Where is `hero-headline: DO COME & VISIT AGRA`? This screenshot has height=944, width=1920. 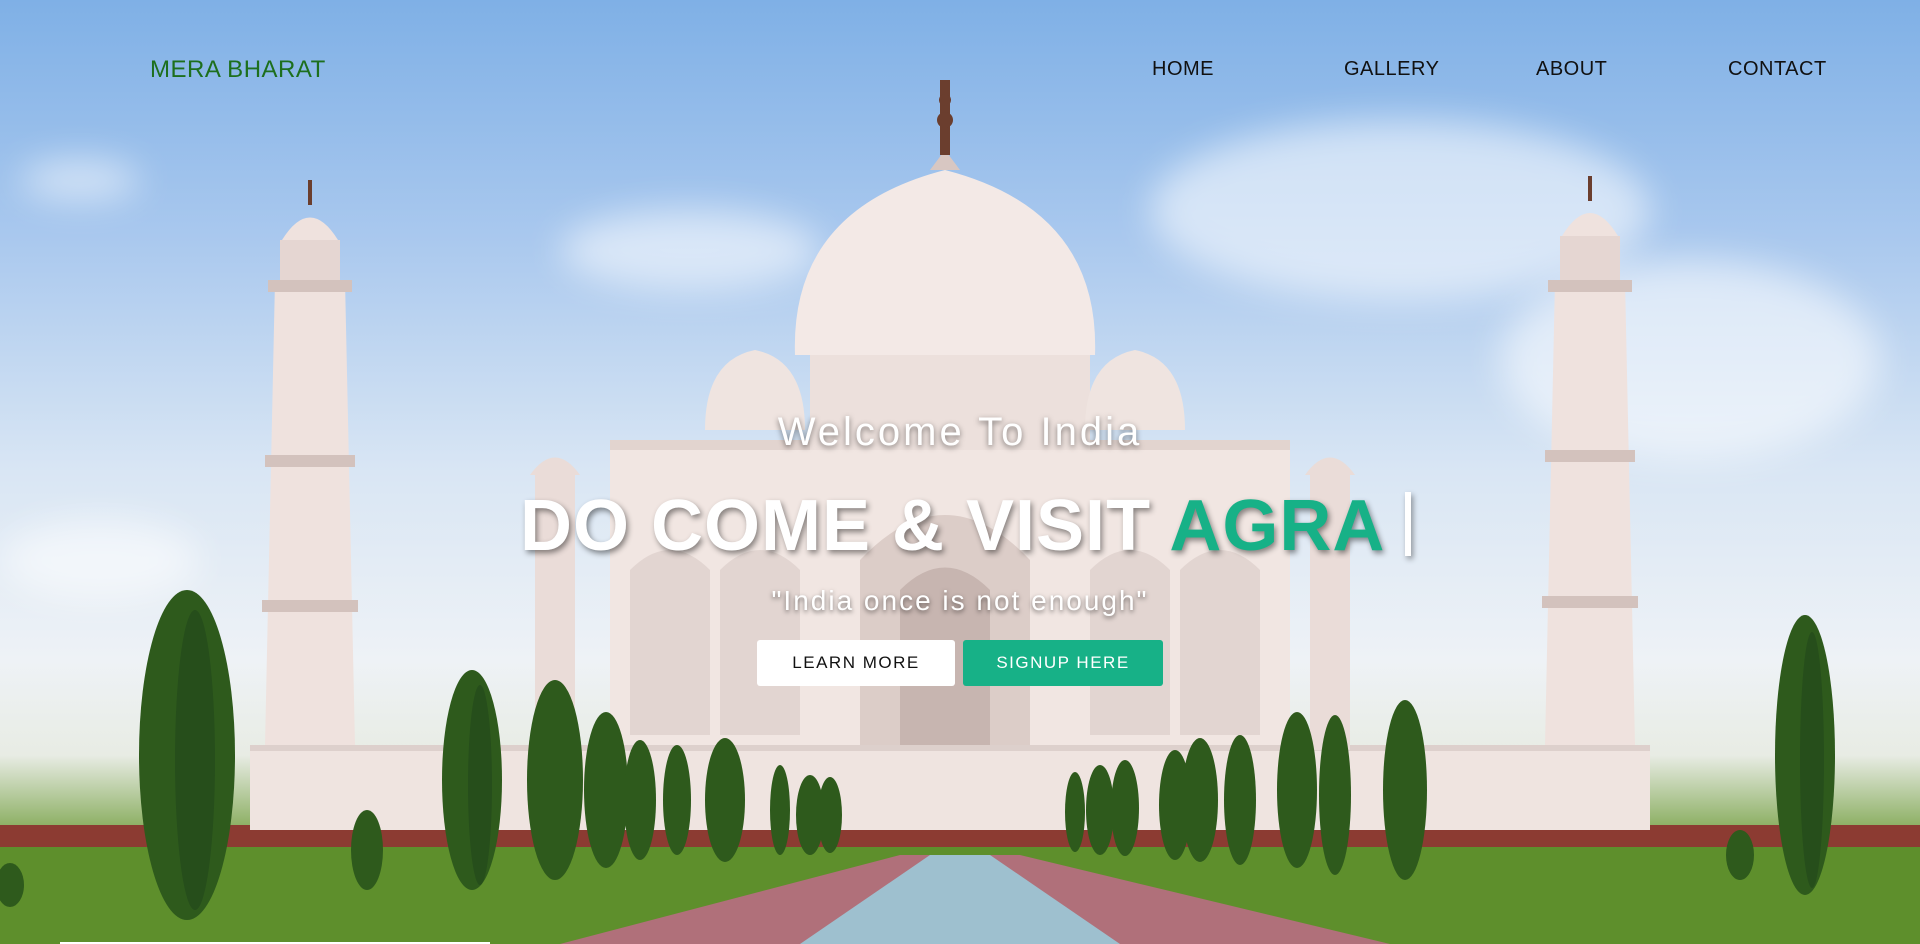 hero-headline: DO COME & VISIT AGRA is located at coordinates (966, 526).